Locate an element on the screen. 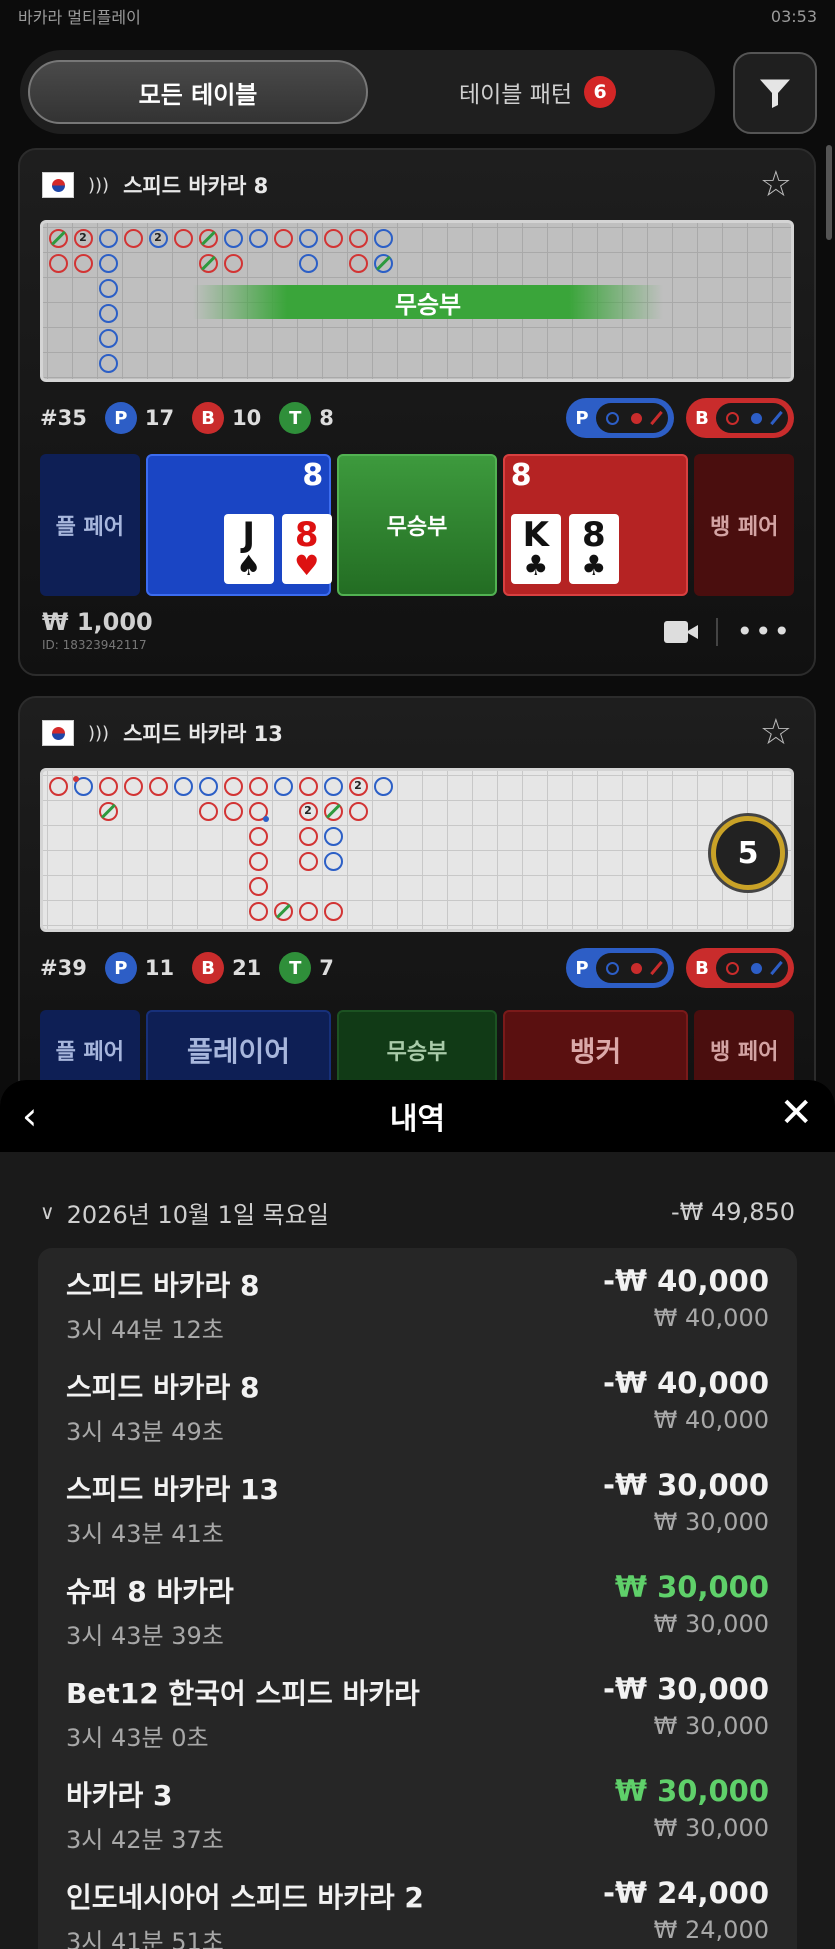 The image size is (835, 1949). table-stats: #35 P 17 B 10 T 8 P B is located at coordinates (417, 418).